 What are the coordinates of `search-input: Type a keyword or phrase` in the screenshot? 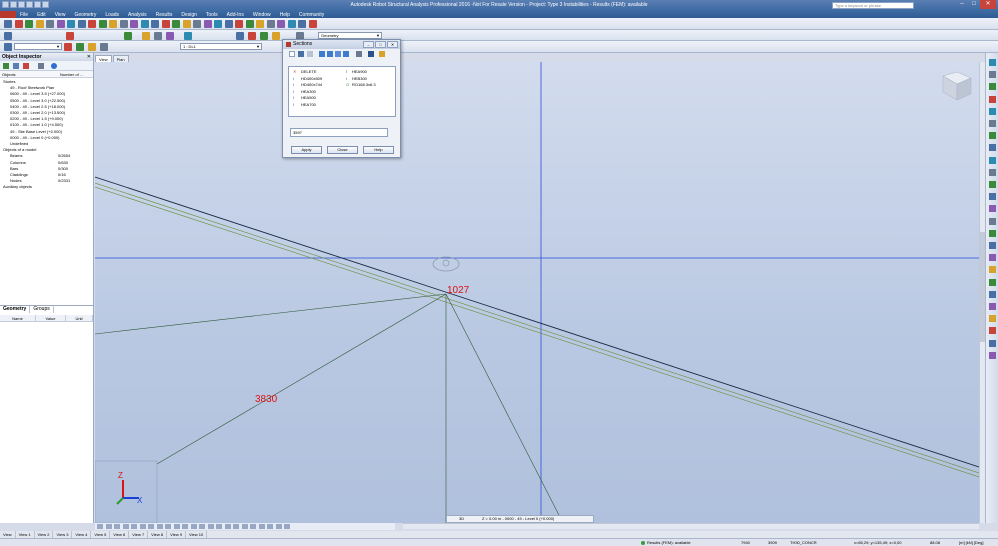 It's located at (873, 5).